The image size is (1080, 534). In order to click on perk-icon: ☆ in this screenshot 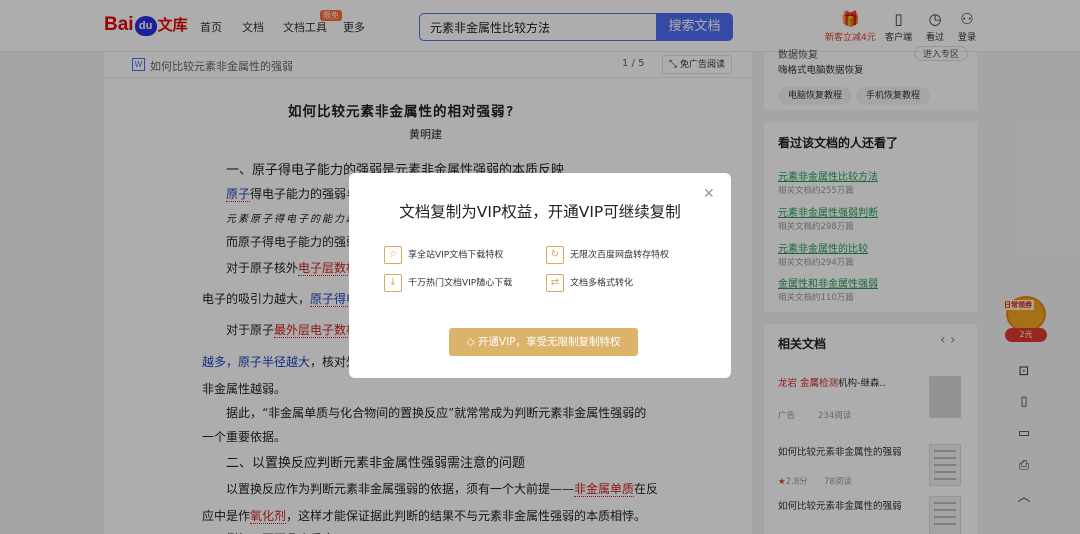, I will do `click(393, 255)`.